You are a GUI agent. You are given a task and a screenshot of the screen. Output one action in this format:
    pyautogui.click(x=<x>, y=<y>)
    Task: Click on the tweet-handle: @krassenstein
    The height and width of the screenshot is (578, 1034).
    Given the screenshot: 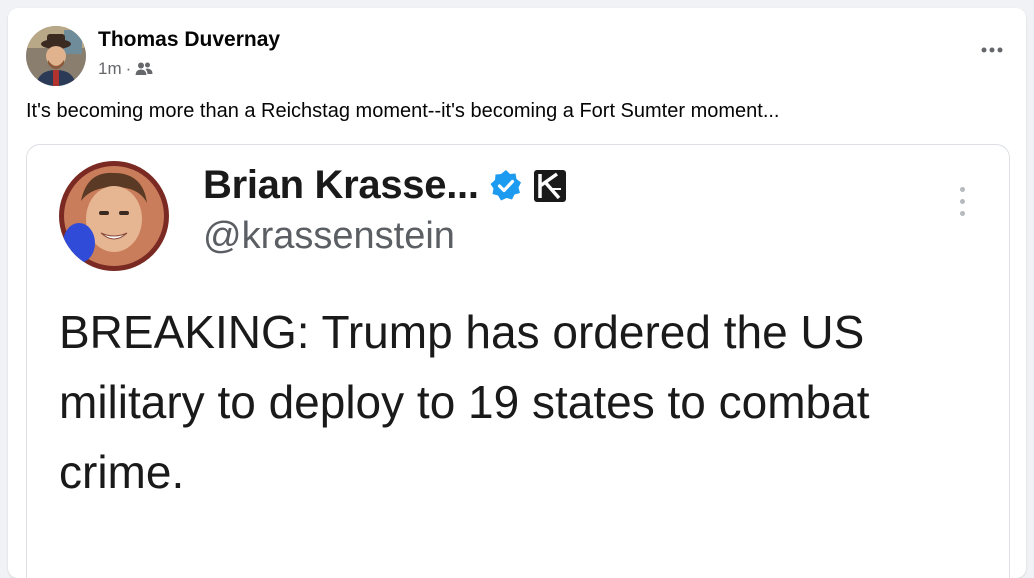 What is the action you would take?
    pyautogui.click(x=329, y=236)
    